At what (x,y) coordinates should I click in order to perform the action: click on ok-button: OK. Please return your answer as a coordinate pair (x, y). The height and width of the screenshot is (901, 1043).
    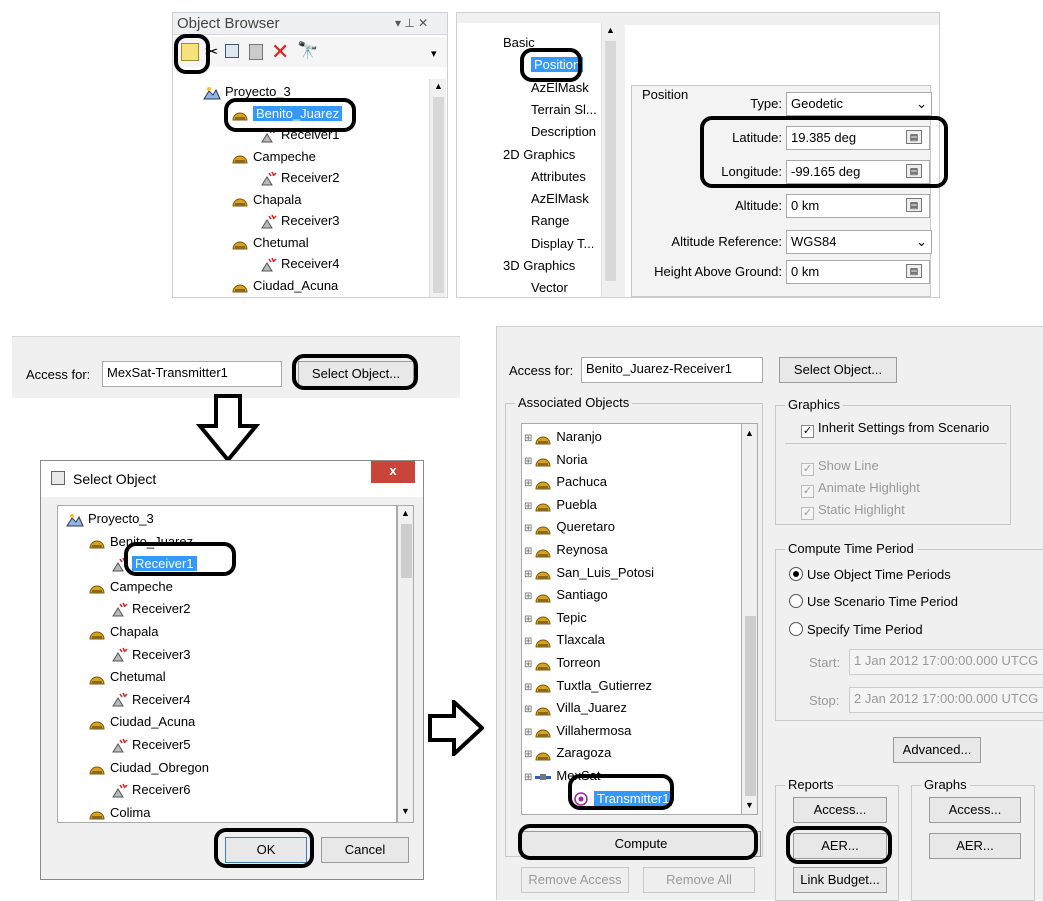
    Looking at the image, I should click on (266, 850).